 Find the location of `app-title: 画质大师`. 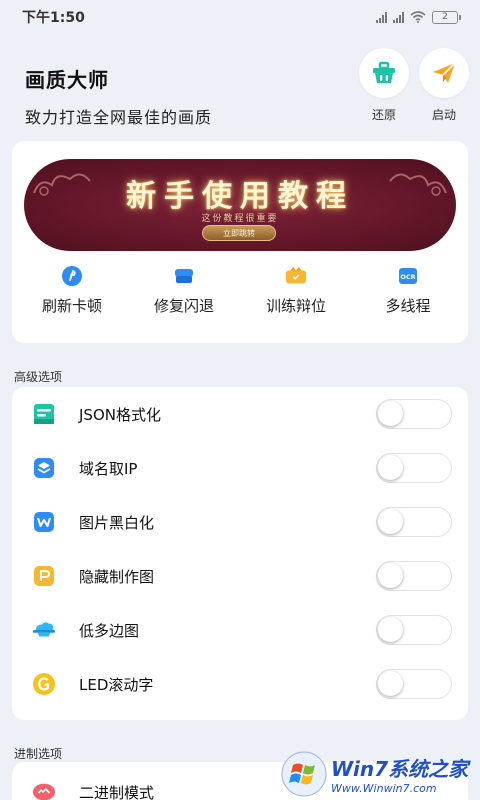

app-title: 画质大师 is located at coordinates (67, 80).